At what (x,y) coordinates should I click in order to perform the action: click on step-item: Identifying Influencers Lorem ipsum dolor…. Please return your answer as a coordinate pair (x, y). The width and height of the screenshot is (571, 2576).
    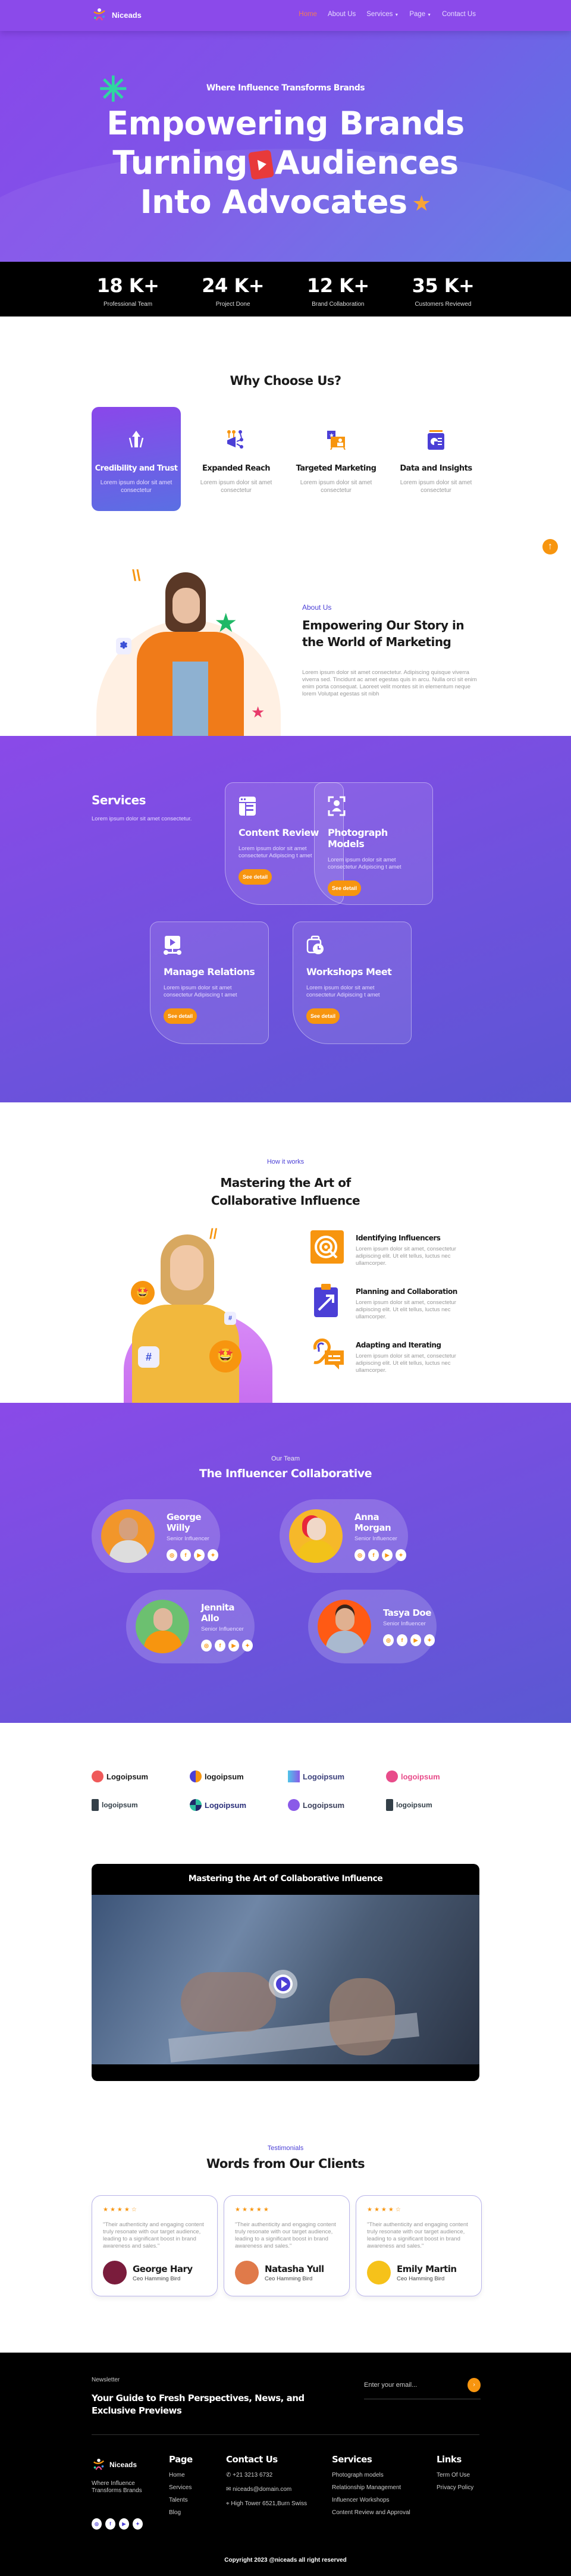
    Looking at the image, I should click on (391, 1249).